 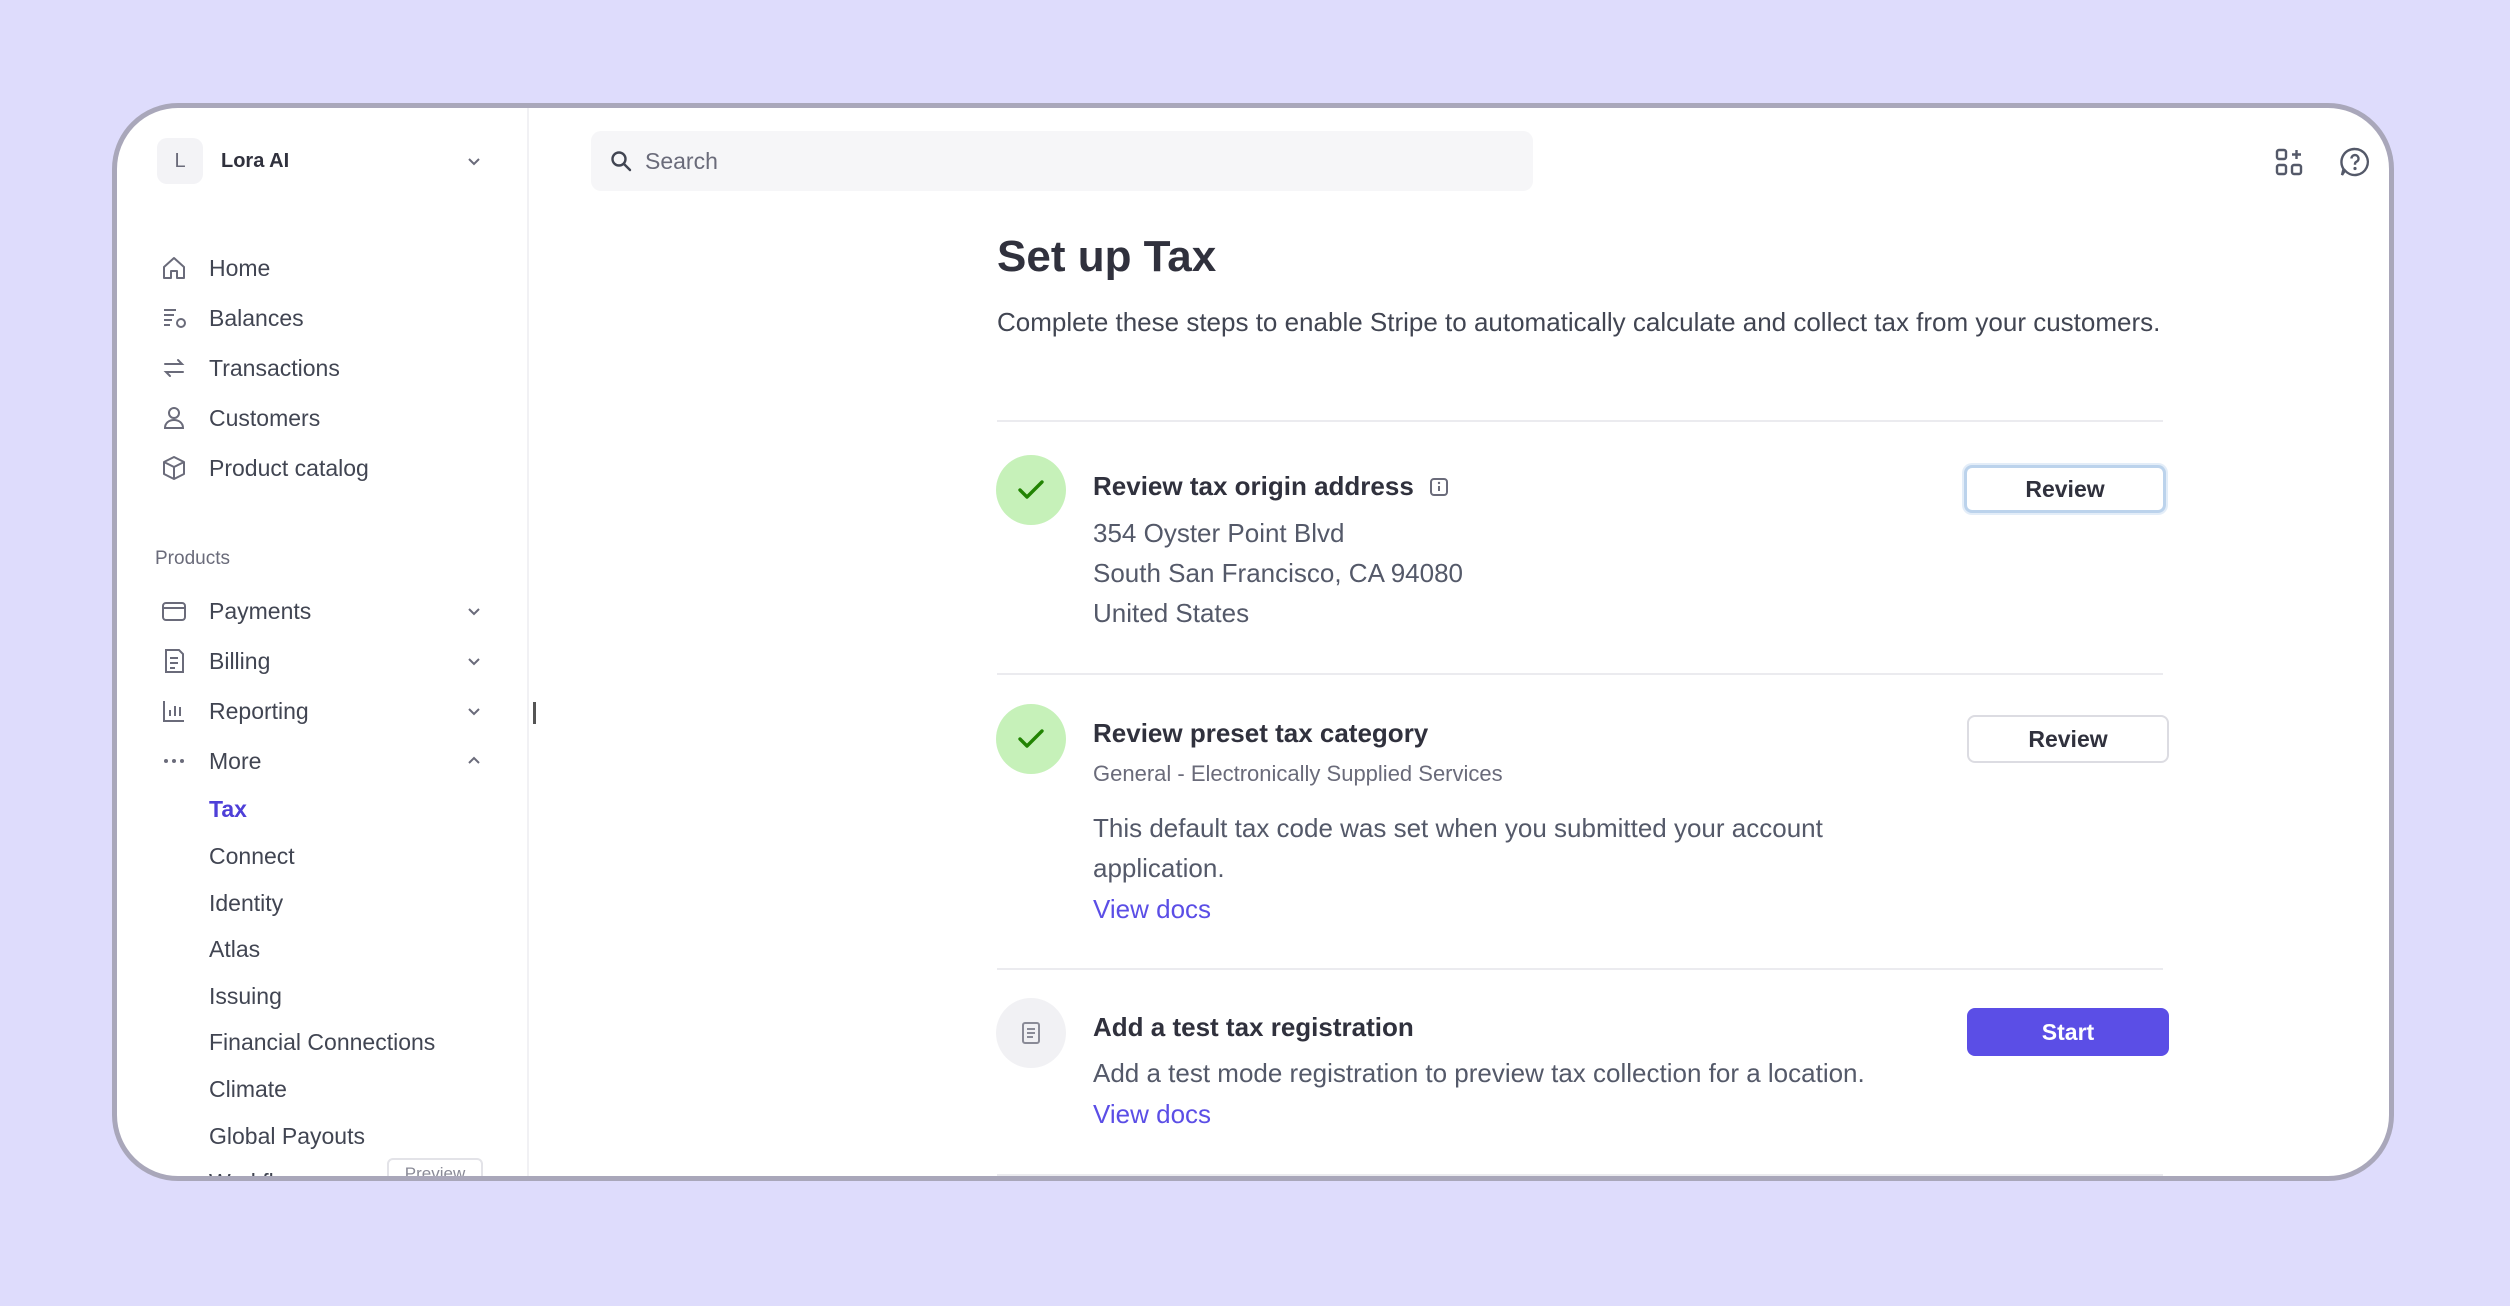 What do you see at coordinates (534, 713) in the screenshot?
I see `sidebar-resize-handle` at bounding box center [534, 713].